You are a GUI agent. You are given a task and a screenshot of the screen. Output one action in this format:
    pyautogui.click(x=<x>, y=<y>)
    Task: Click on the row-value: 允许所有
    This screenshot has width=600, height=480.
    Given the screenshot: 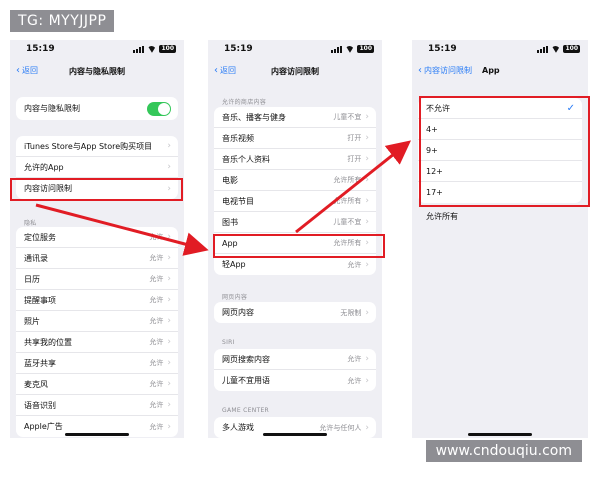 What is the action you would take?
    pyautogui.click(x=347, y=201)
    